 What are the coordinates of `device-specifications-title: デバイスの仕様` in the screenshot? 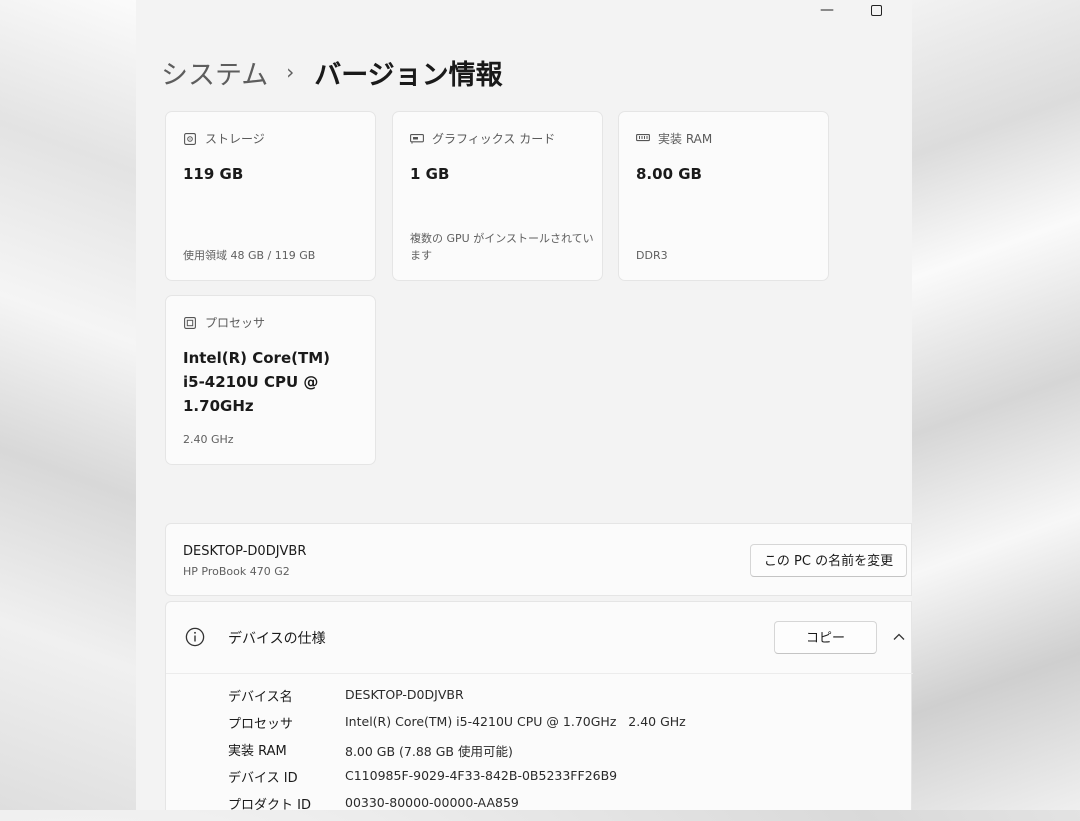 It's located at (277, 639).